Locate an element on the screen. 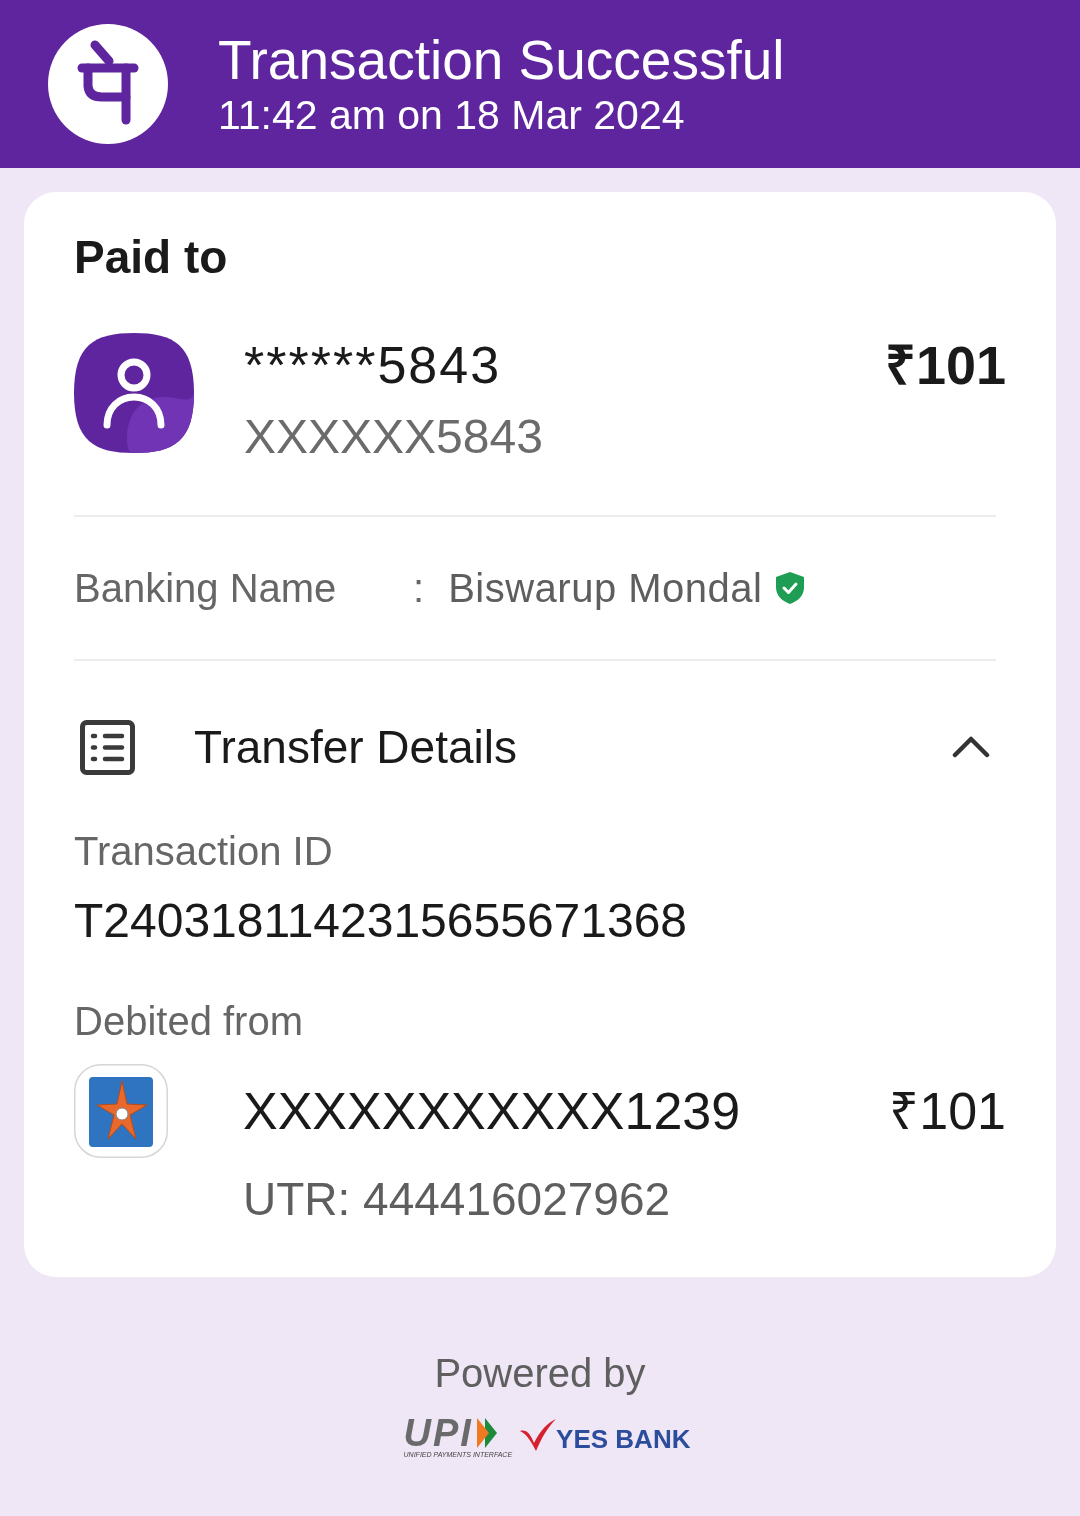 Image resolution: width=1080 pixels, height=1516 pixels. utr-number: UTR: 444416027962 is located at coordinates (457, 1199).